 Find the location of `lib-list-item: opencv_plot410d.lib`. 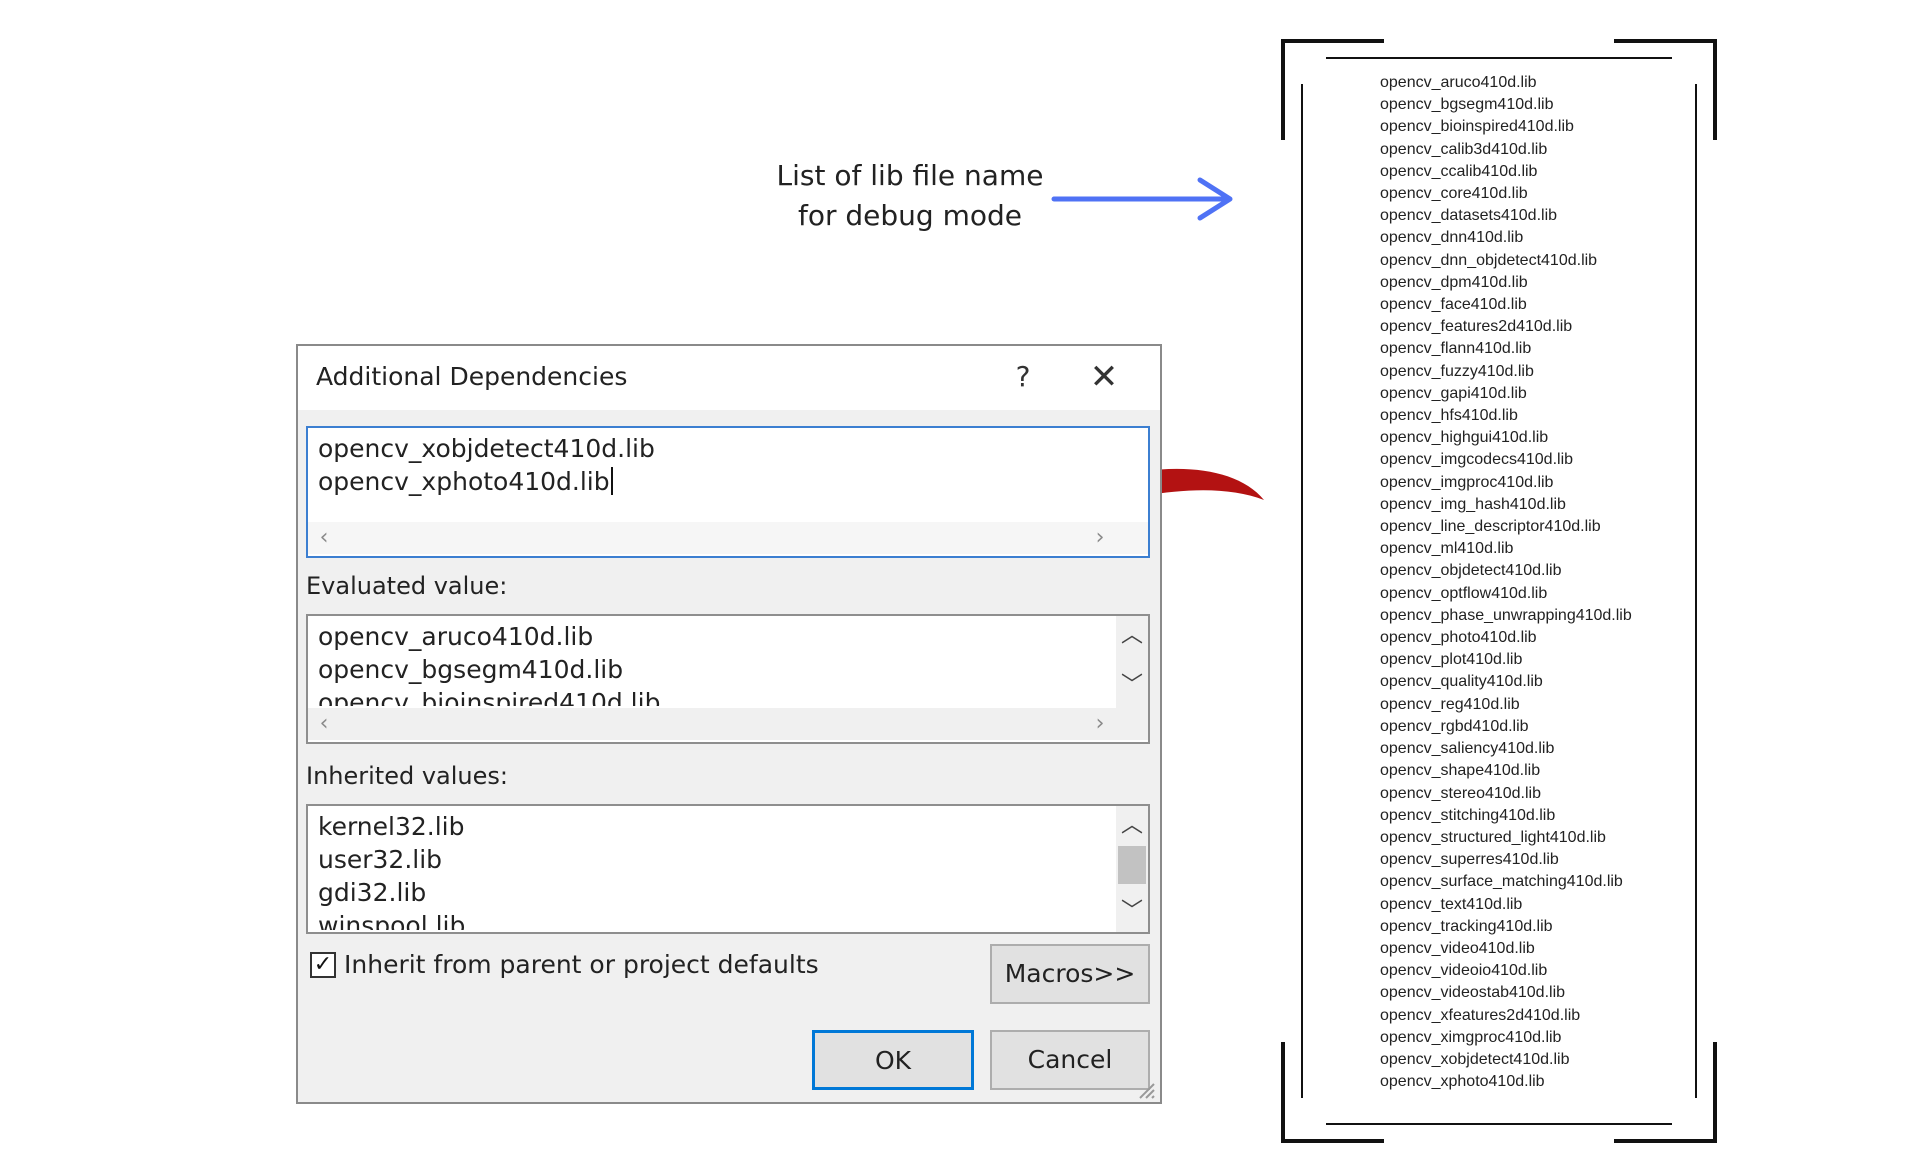

lib-list-item: opencv_plot410d.lib is located at coordinates (1451, 660).